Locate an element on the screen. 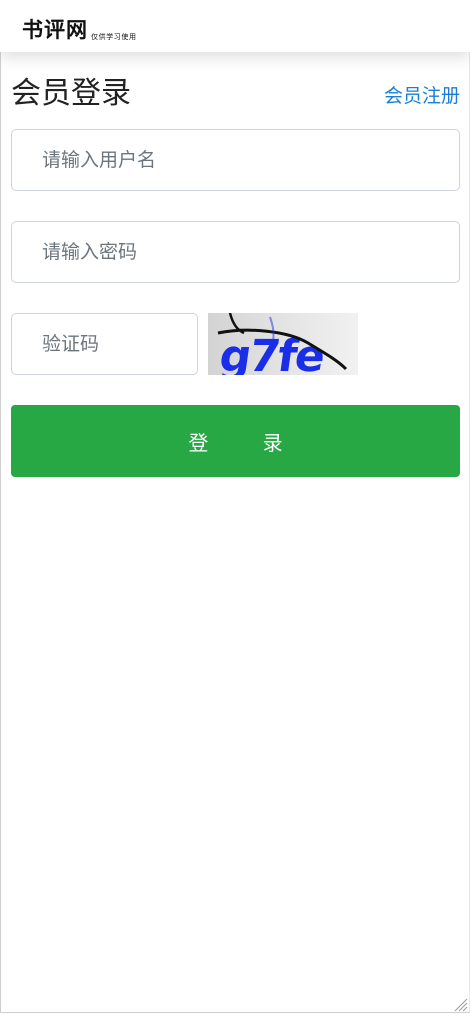 The image size is (470, 1014). password-field is located at coordinates (235, 252).